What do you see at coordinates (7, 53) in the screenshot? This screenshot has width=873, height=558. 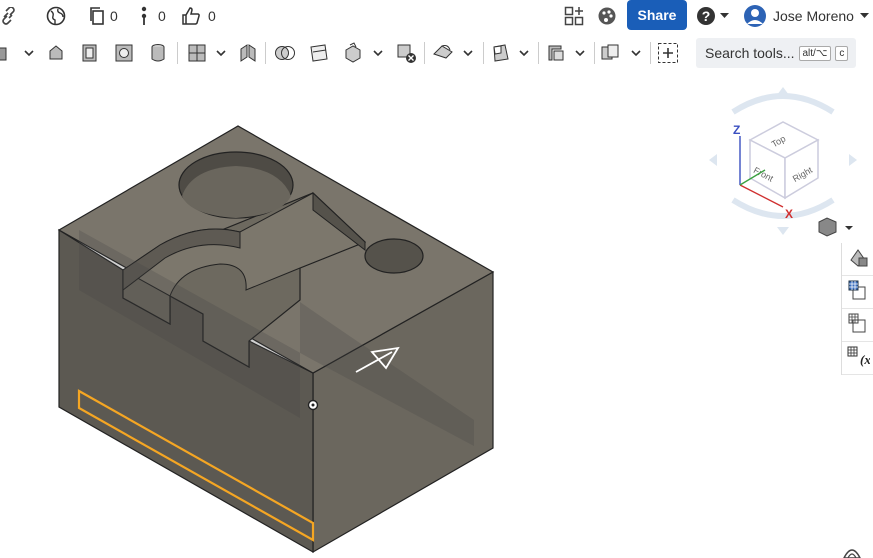 I see `extrude-tool-icon` at bounding box center [7, 53].